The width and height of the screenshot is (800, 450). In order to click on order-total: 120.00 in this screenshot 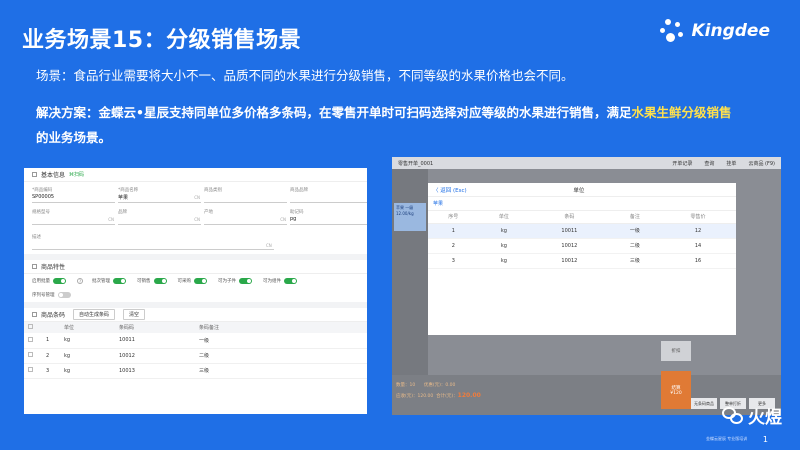, I will do `click(469, 395)`.